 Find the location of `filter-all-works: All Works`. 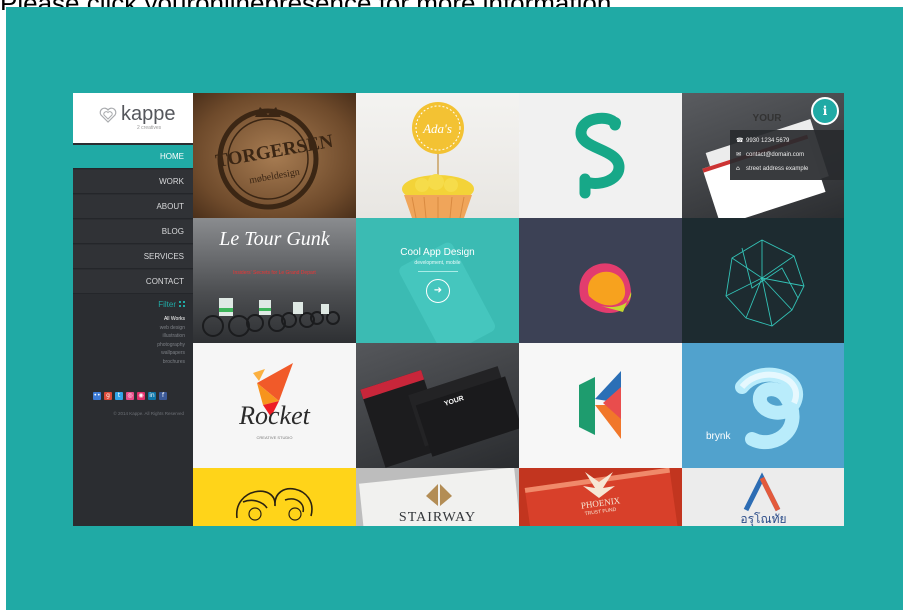

filter-all-works: All Works is located at coordinates (171, 319).